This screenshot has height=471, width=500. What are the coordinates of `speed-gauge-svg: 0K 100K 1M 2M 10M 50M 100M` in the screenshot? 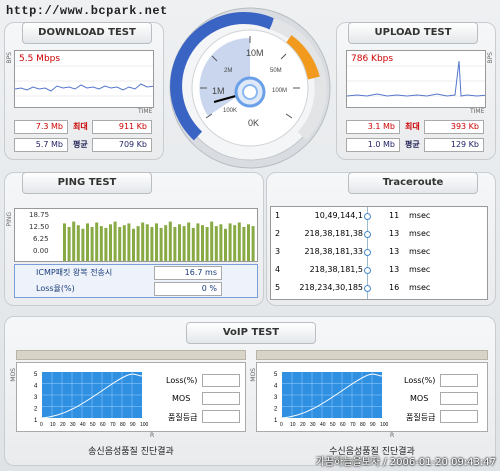 It's located at (250, 88).